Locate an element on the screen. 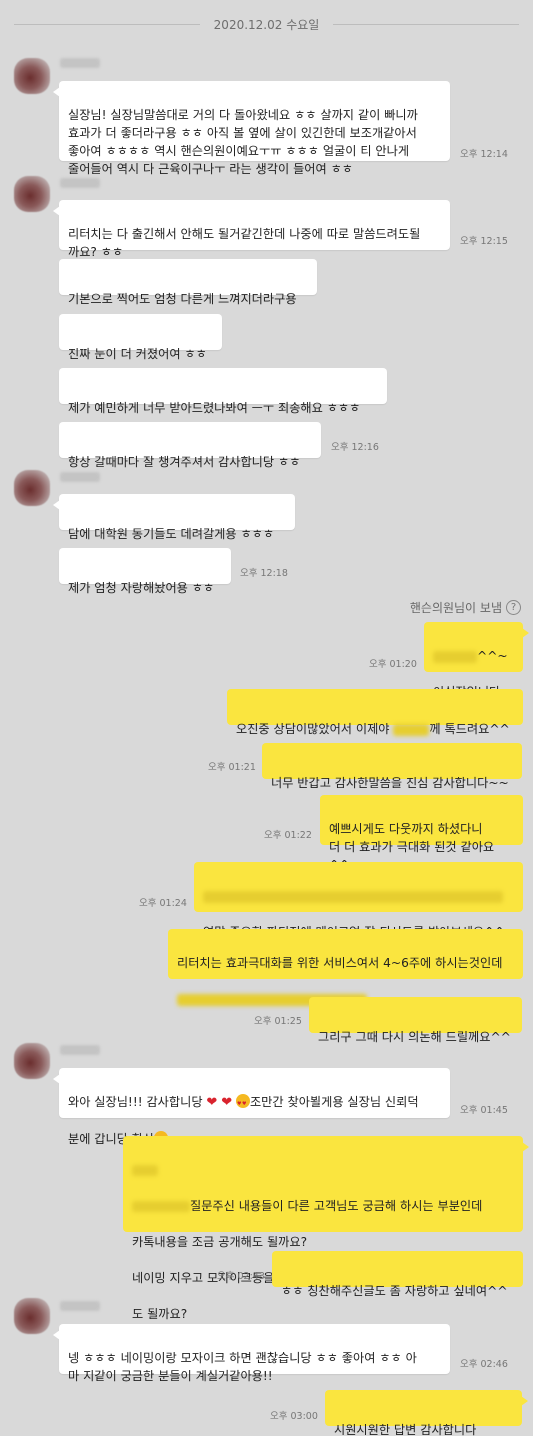 This screenshot has height=1436, width=533. message-time: 오후 01:24 is located at coordinates (163, 903).